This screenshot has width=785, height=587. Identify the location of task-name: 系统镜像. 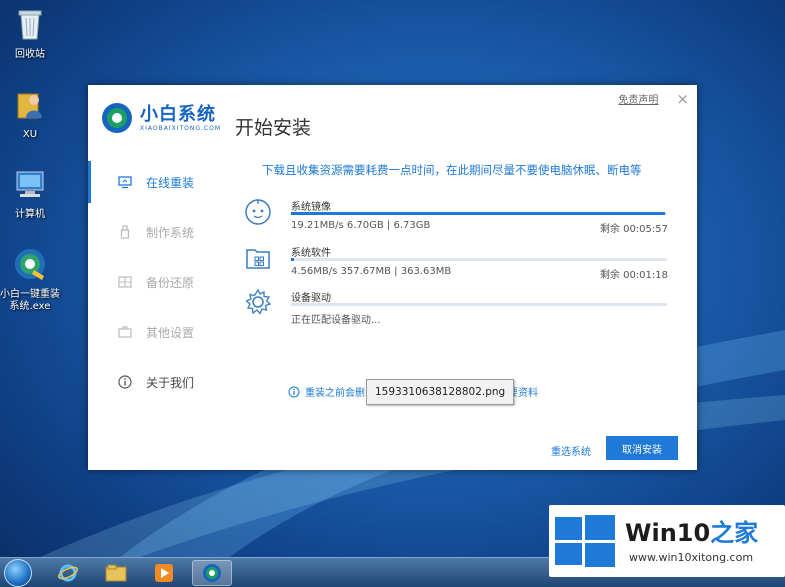
(311, 207).